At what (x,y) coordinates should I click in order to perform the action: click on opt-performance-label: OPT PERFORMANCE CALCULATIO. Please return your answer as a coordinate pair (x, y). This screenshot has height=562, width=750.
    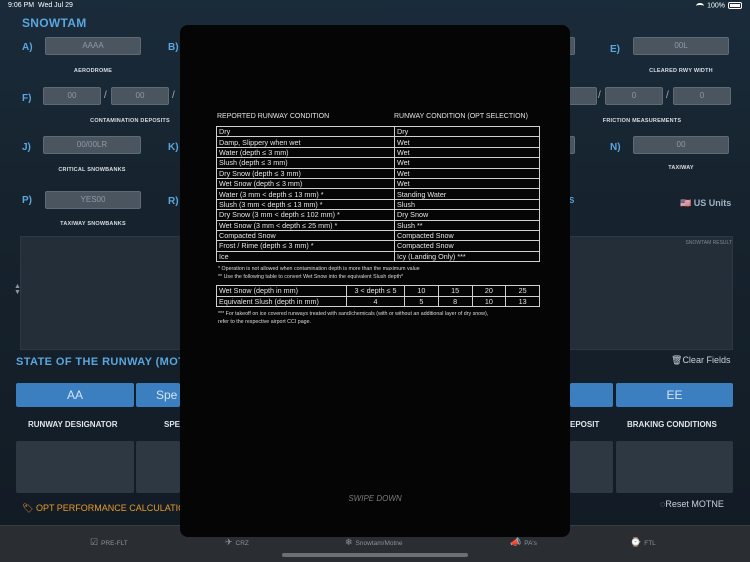
    Looking at the image, I should click on (110, 508).